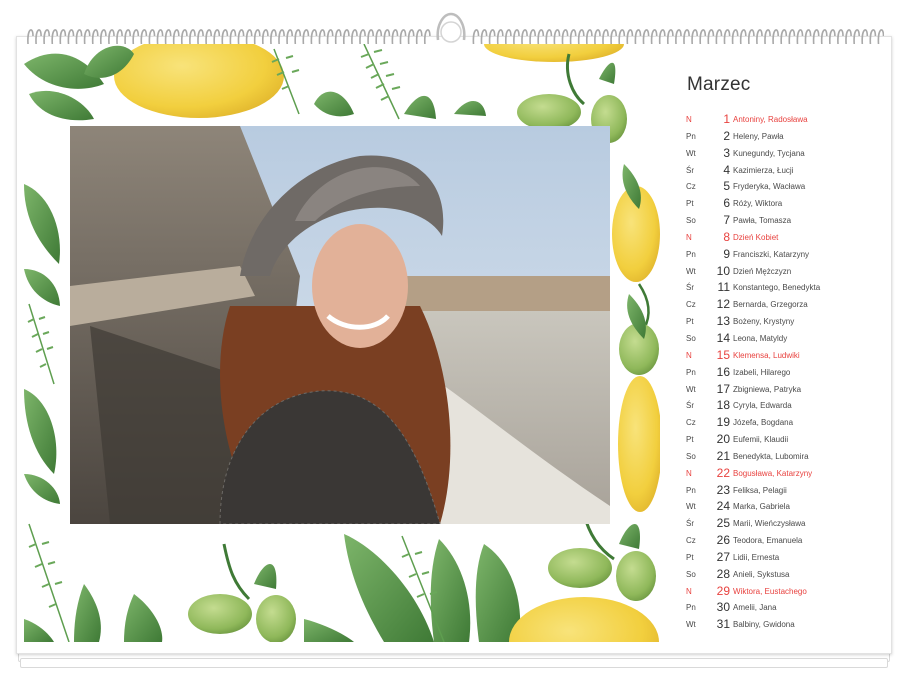 This screenshot has height=691, width=906. What do you see at coordinates (726, 169) in the screenshot?
I see `day-number: 4` at bounding box center [726, 169].